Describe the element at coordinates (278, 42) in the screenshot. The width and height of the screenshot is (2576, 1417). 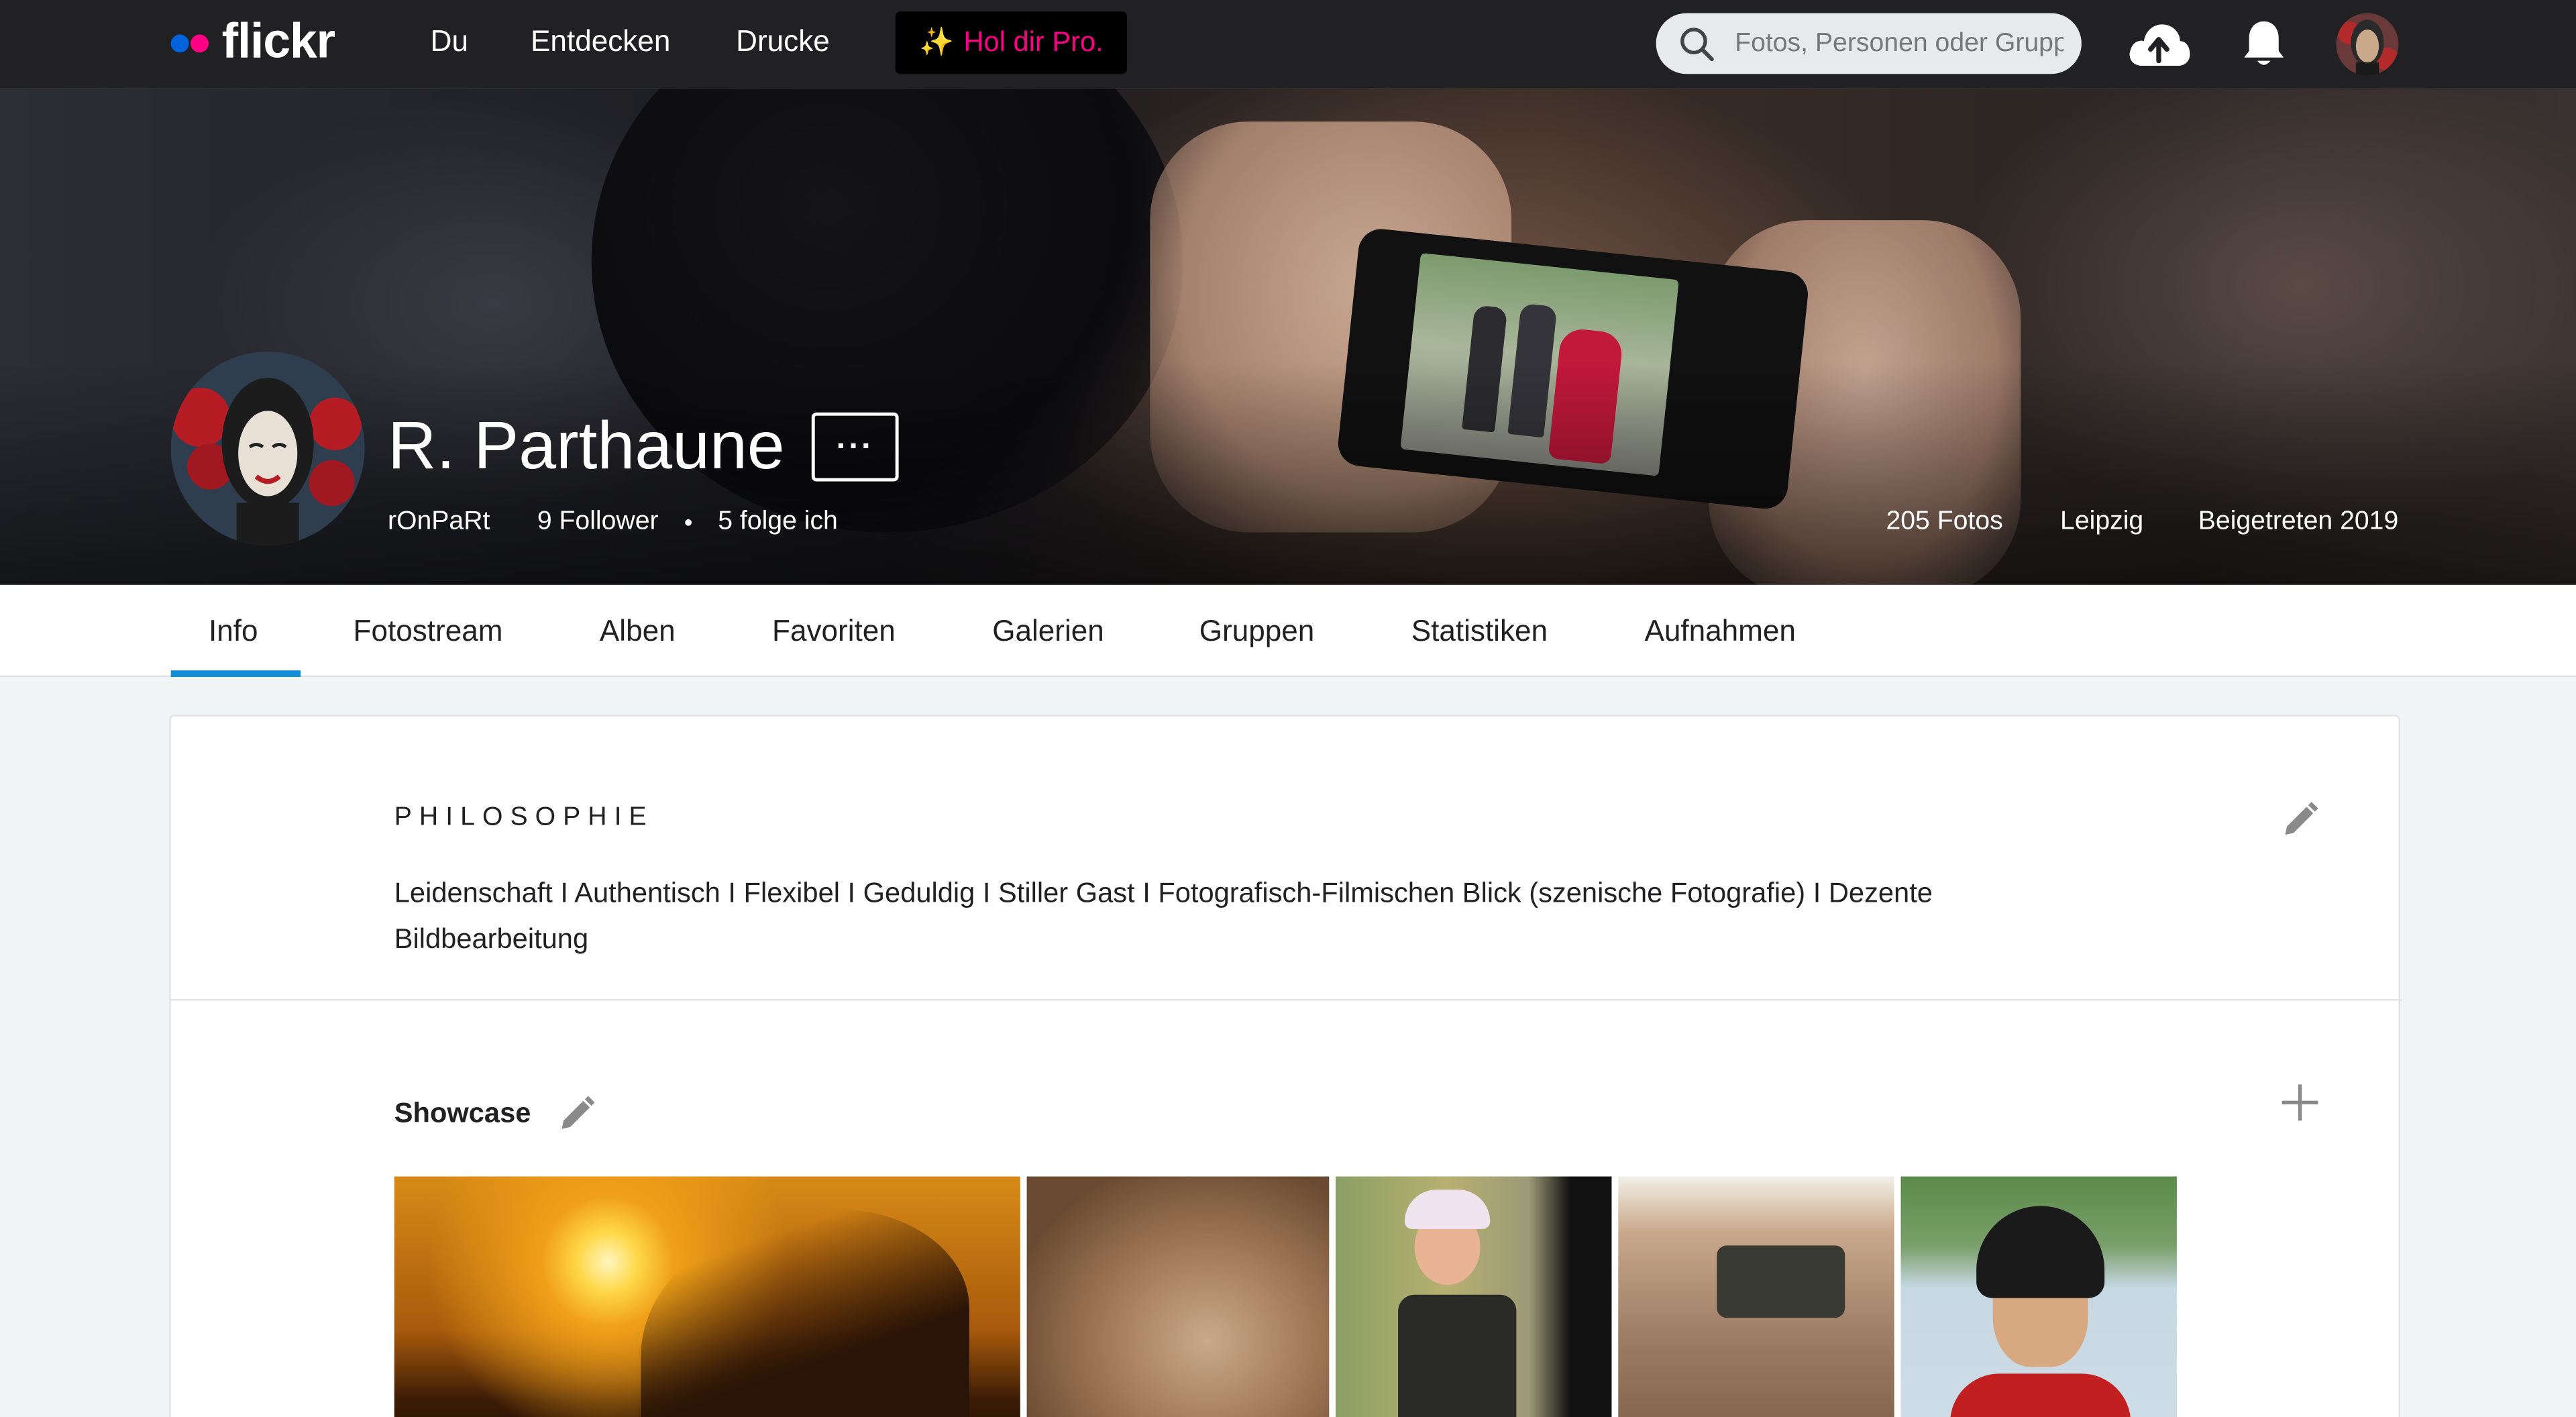
I see `logo-wordmark: flickr` at that location.